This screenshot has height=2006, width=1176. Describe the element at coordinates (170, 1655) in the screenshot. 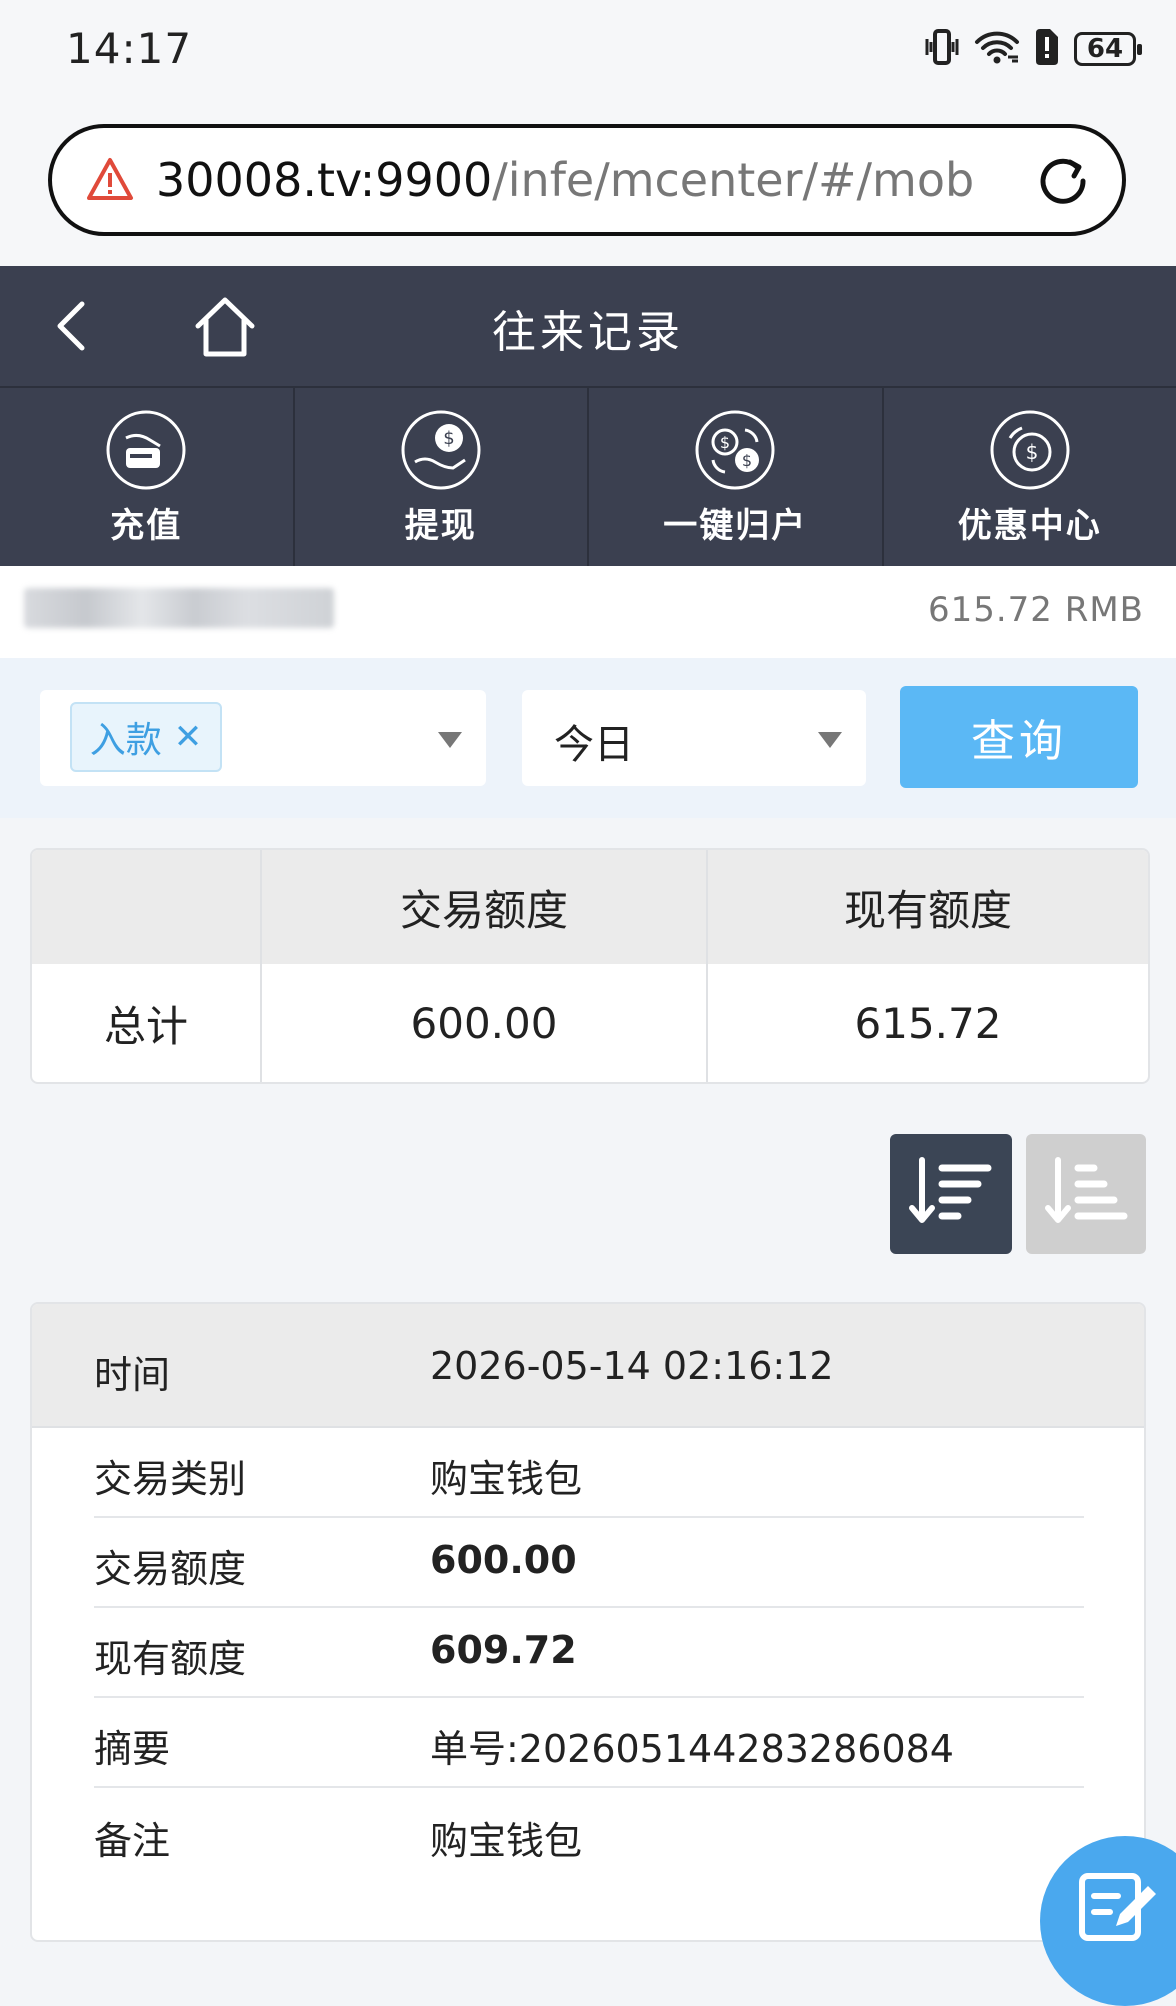

I see `record-current-label: 现有额度` at that location.